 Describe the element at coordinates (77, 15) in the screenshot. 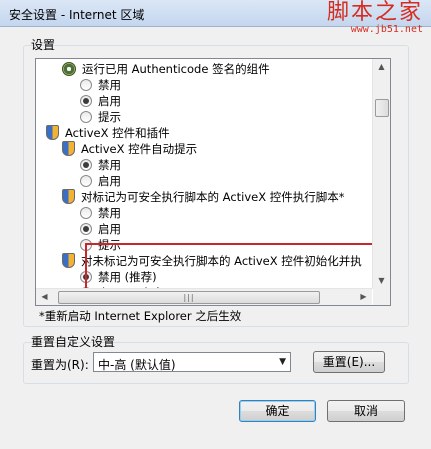

I see `window-title: 安全设置 - Internet 区域` at that location.